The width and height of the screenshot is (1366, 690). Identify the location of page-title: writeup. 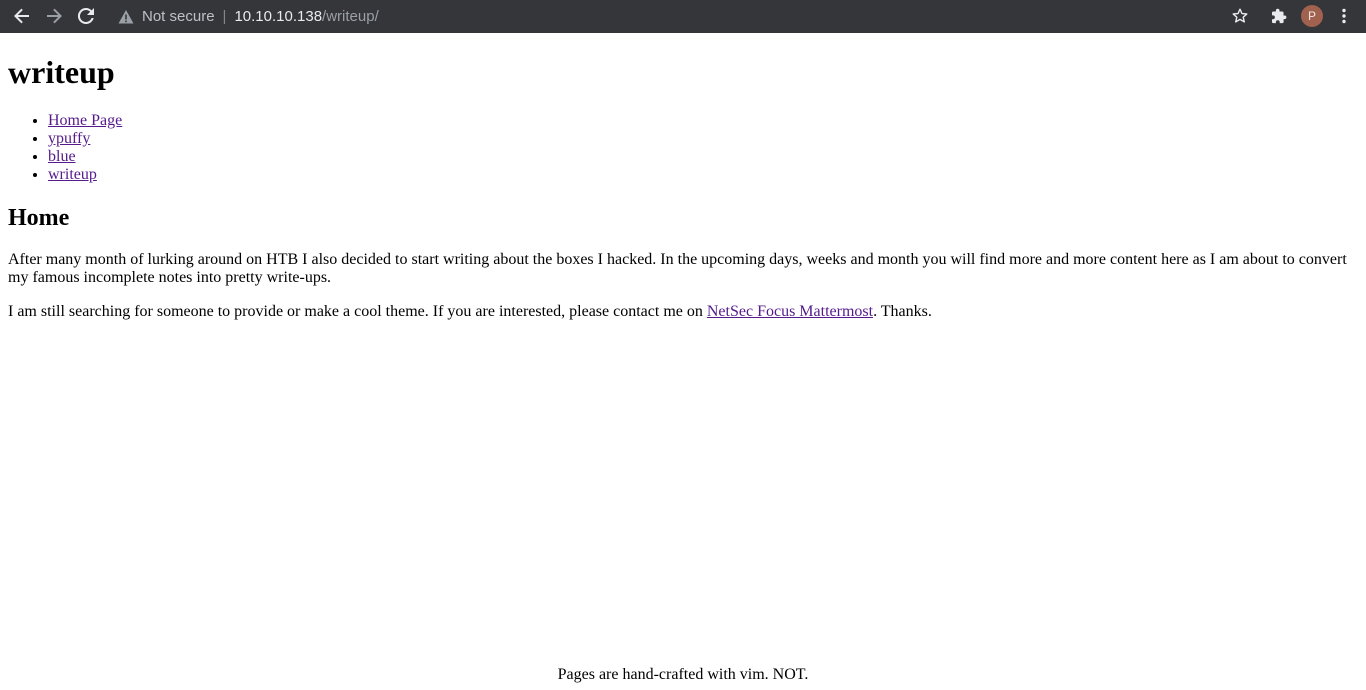
(61, 72).